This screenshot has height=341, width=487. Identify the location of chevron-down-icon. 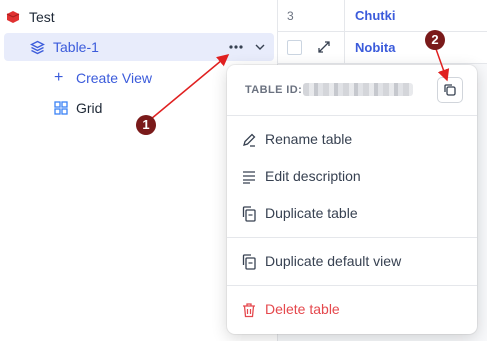
(260, 47).